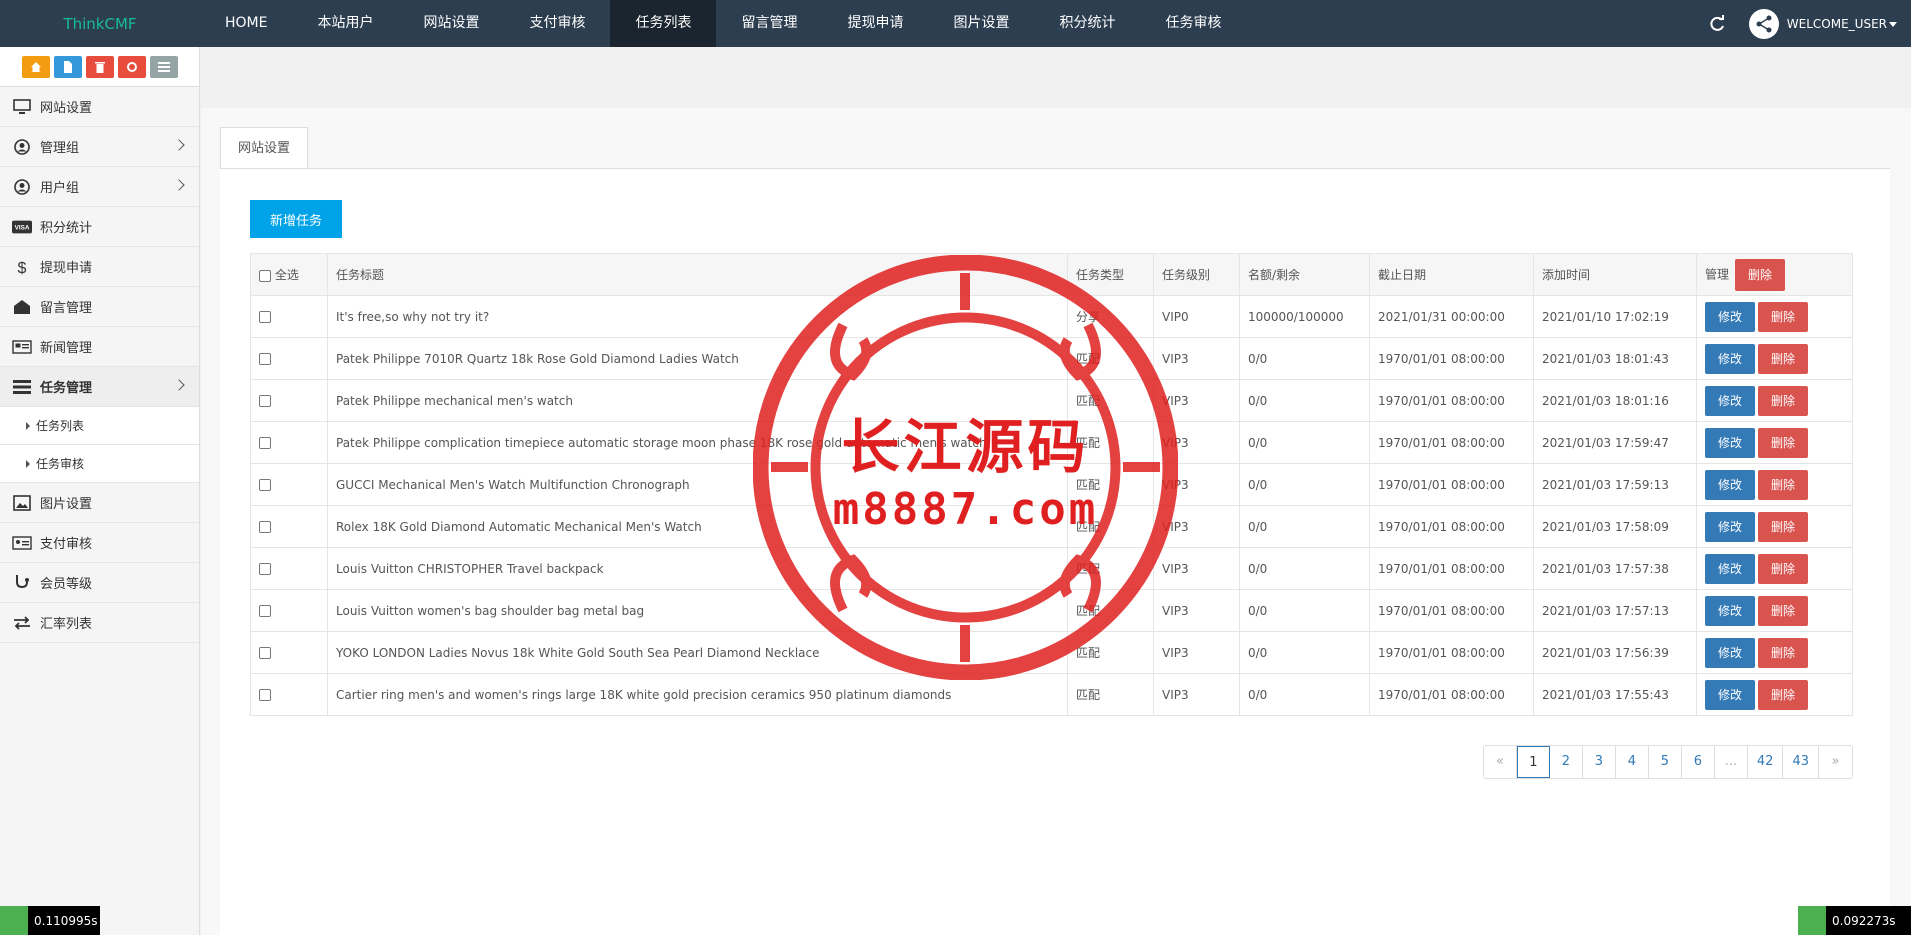 Image resolution: width=1911 pixels, height=935 pixels. What do you see at coordinates (875, 23) in the screenshot?
I see `nav-item-6: 提现申请` at bounding box center [875, 23].